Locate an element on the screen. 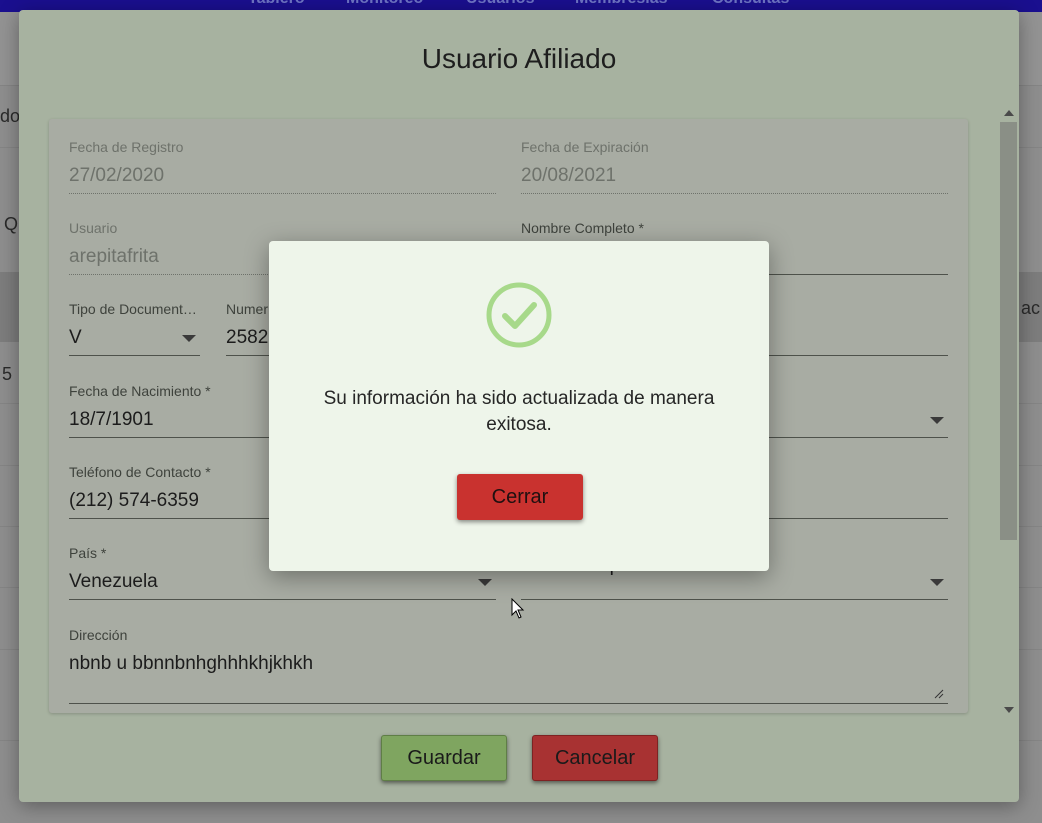  check-circle-icon is located at coordinates (519, 315).